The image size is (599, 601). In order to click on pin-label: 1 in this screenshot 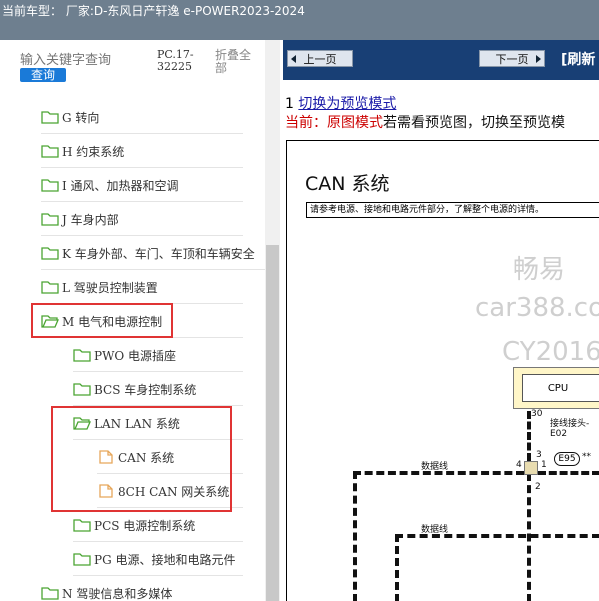, I will do `click(544, 465)`.